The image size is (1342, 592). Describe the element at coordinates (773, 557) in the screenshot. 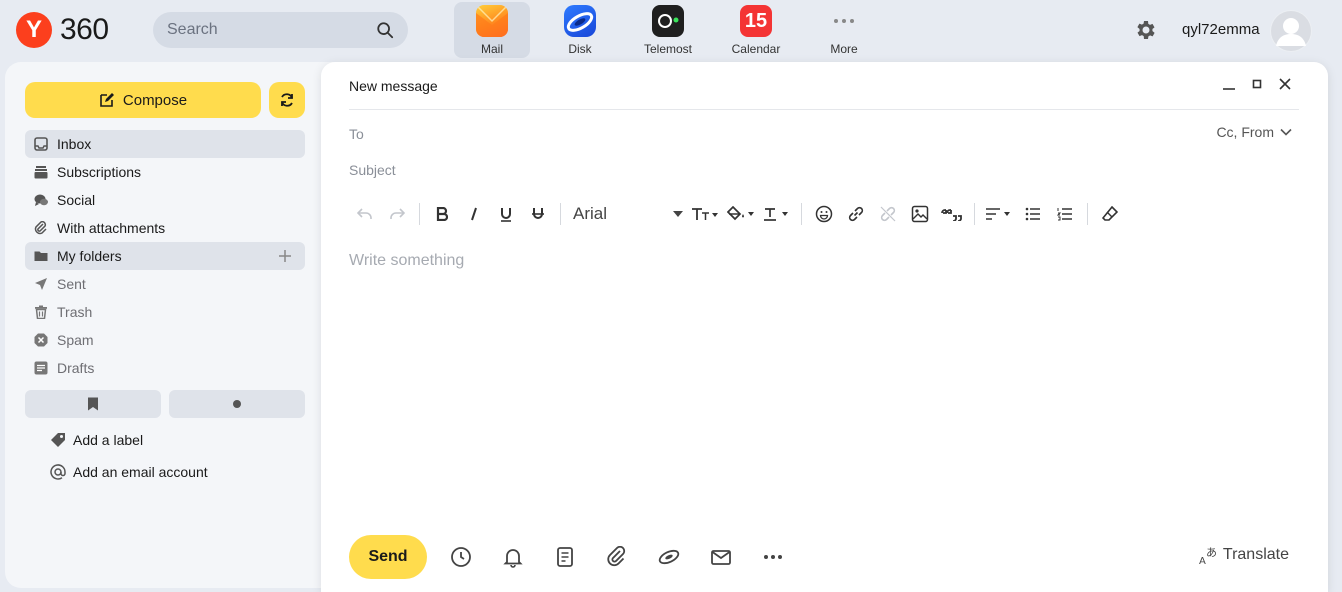

I see `more-options-button` at that location.